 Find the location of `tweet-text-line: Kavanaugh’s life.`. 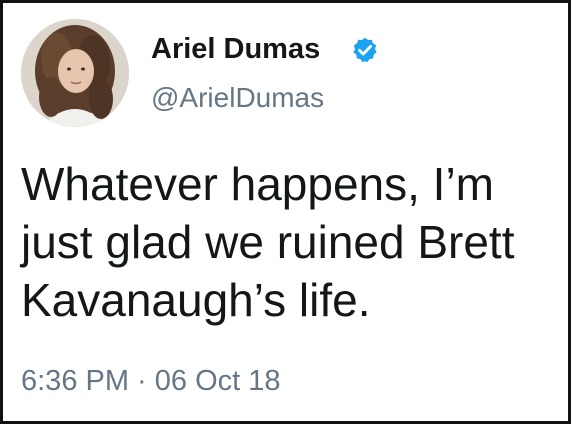

tweet-text-line: Kavanaugh’s life. is located at coordinates (196, 300).